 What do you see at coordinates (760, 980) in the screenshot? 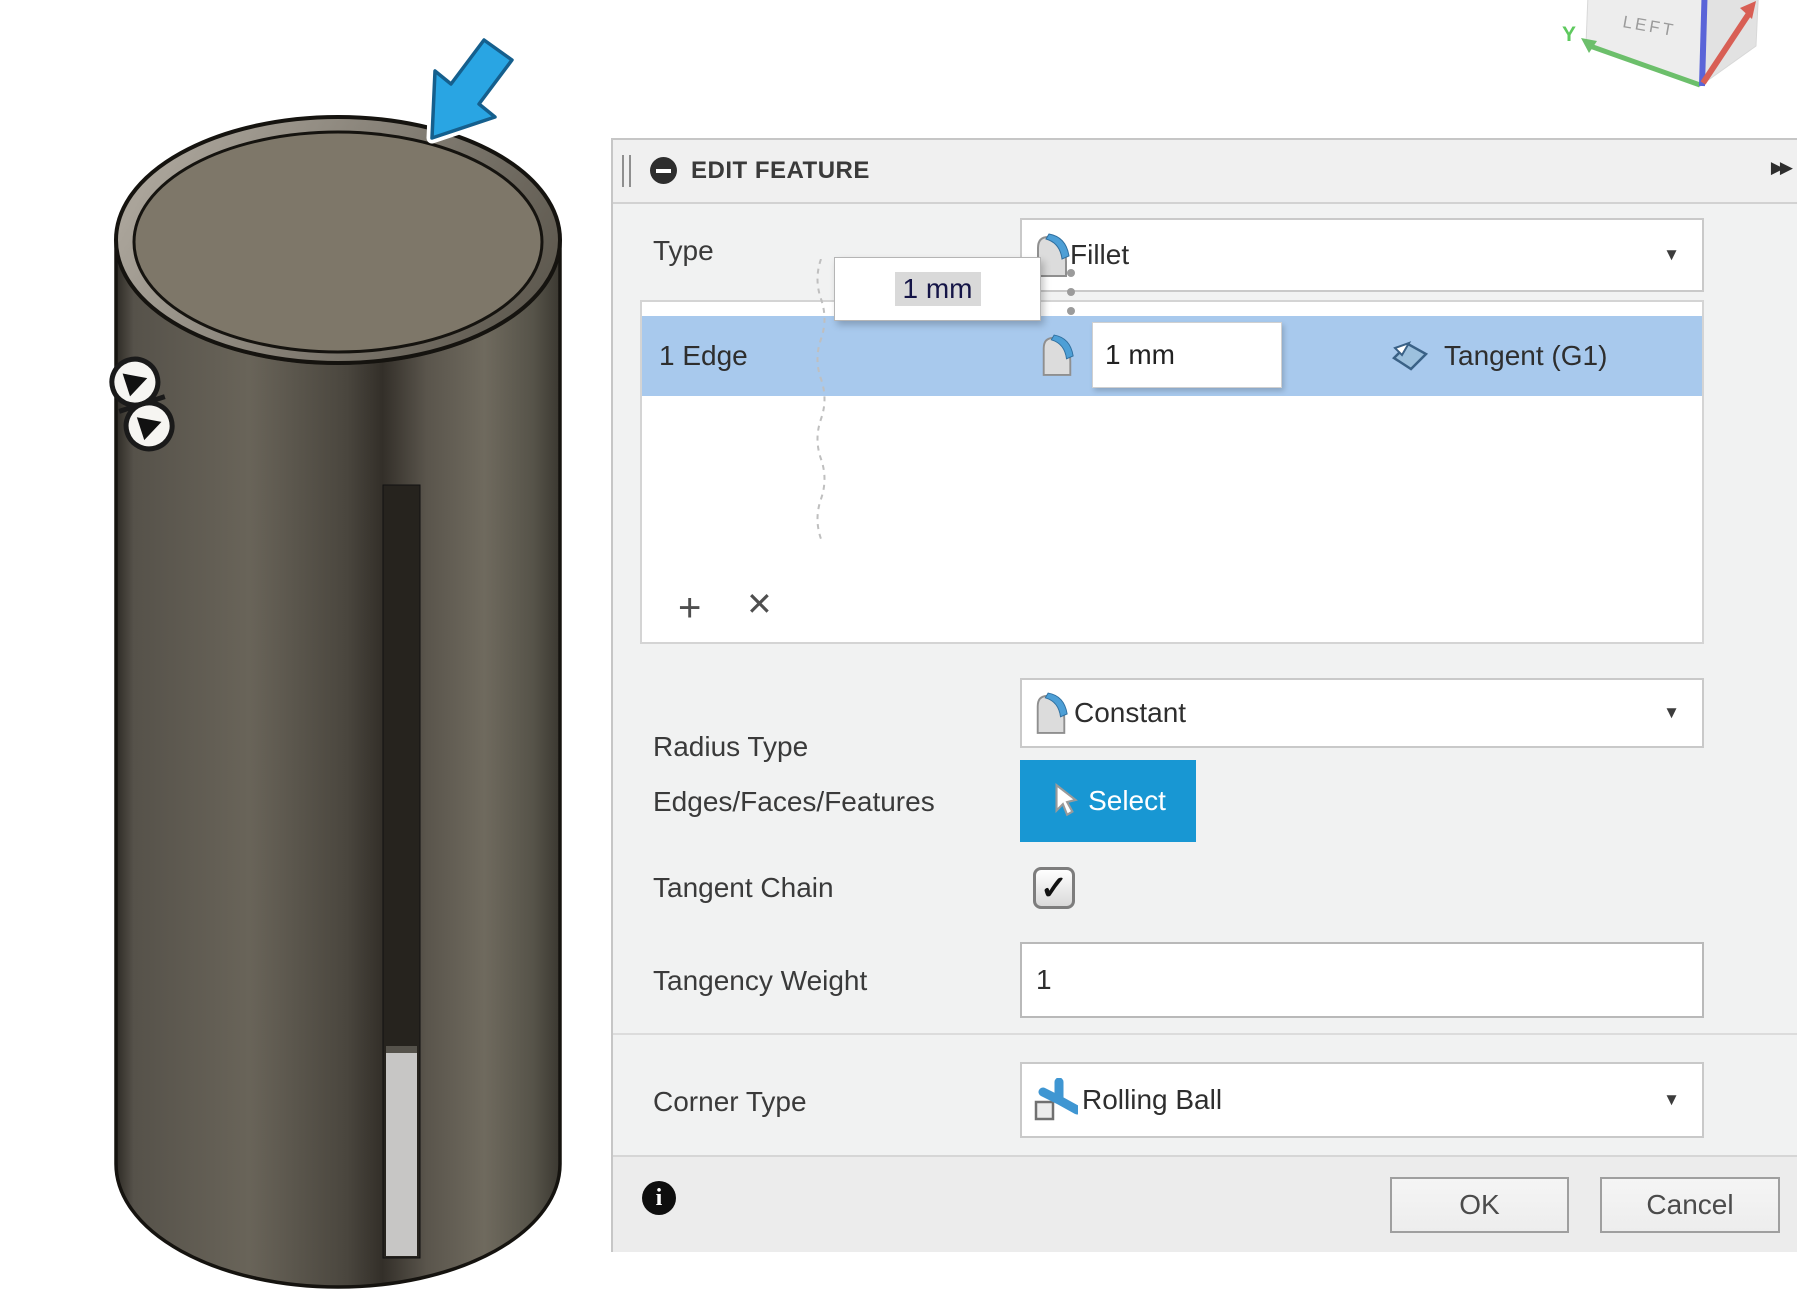
I see `tangency-weight-label: Tangency Weight` at bounding box center [760, 980].